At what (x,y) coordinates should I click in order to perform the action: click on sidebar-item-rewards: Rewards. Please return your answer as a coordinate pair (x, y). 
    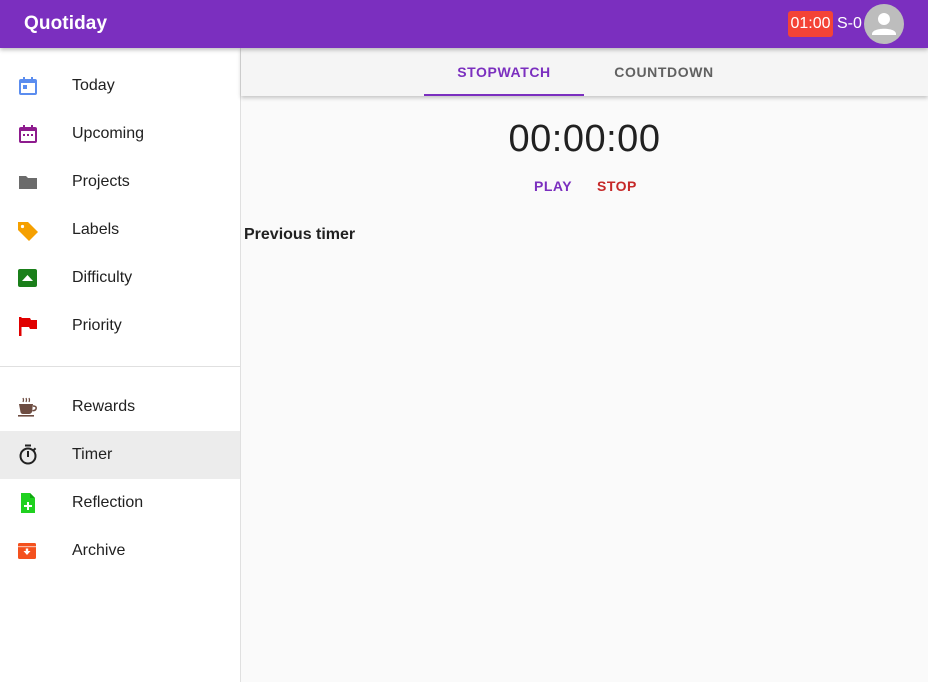
    Looking at the image, I should click on (120, 407).